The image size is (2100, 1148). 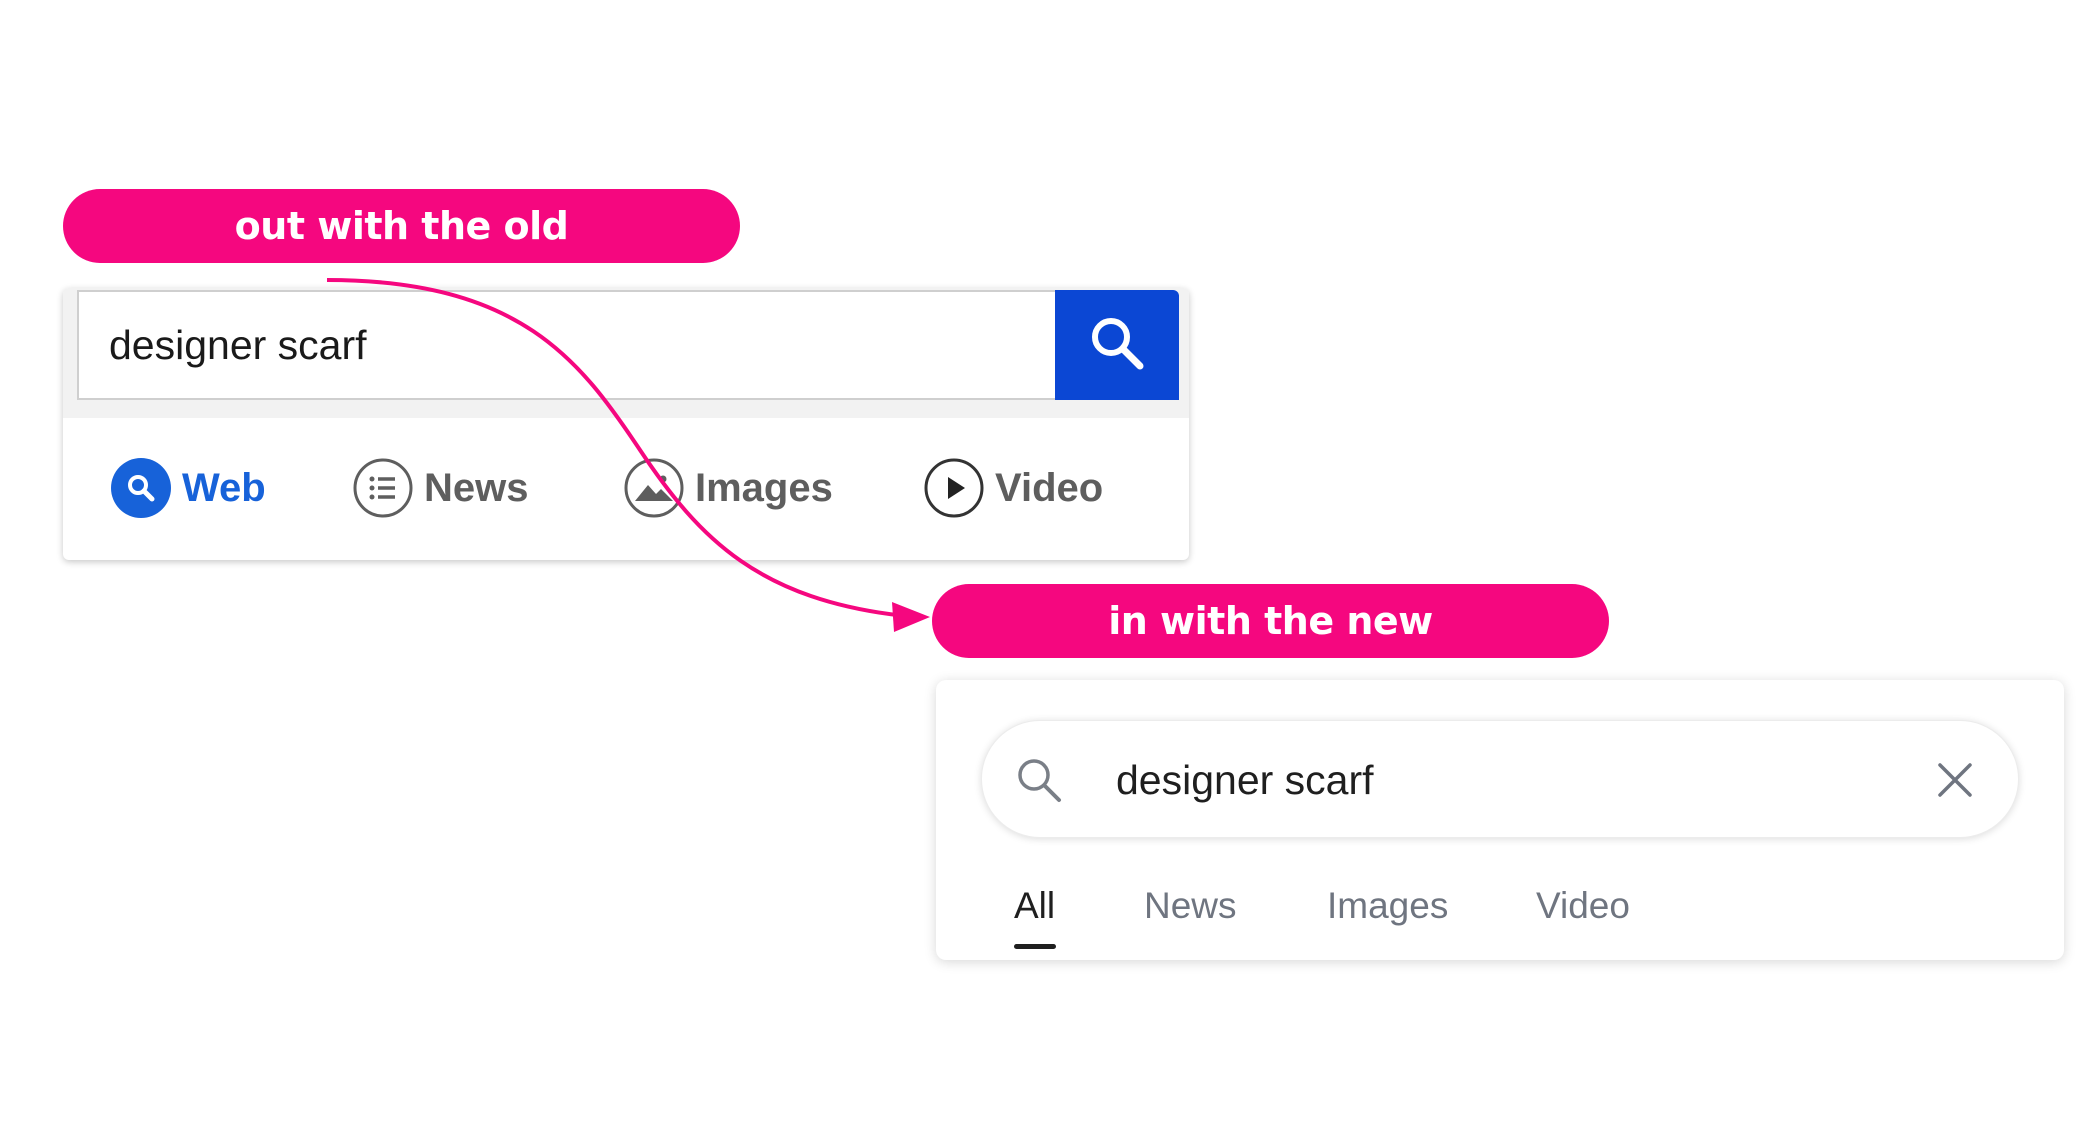 I want to click on old-tab-news: News, so click(x=440, y=488).